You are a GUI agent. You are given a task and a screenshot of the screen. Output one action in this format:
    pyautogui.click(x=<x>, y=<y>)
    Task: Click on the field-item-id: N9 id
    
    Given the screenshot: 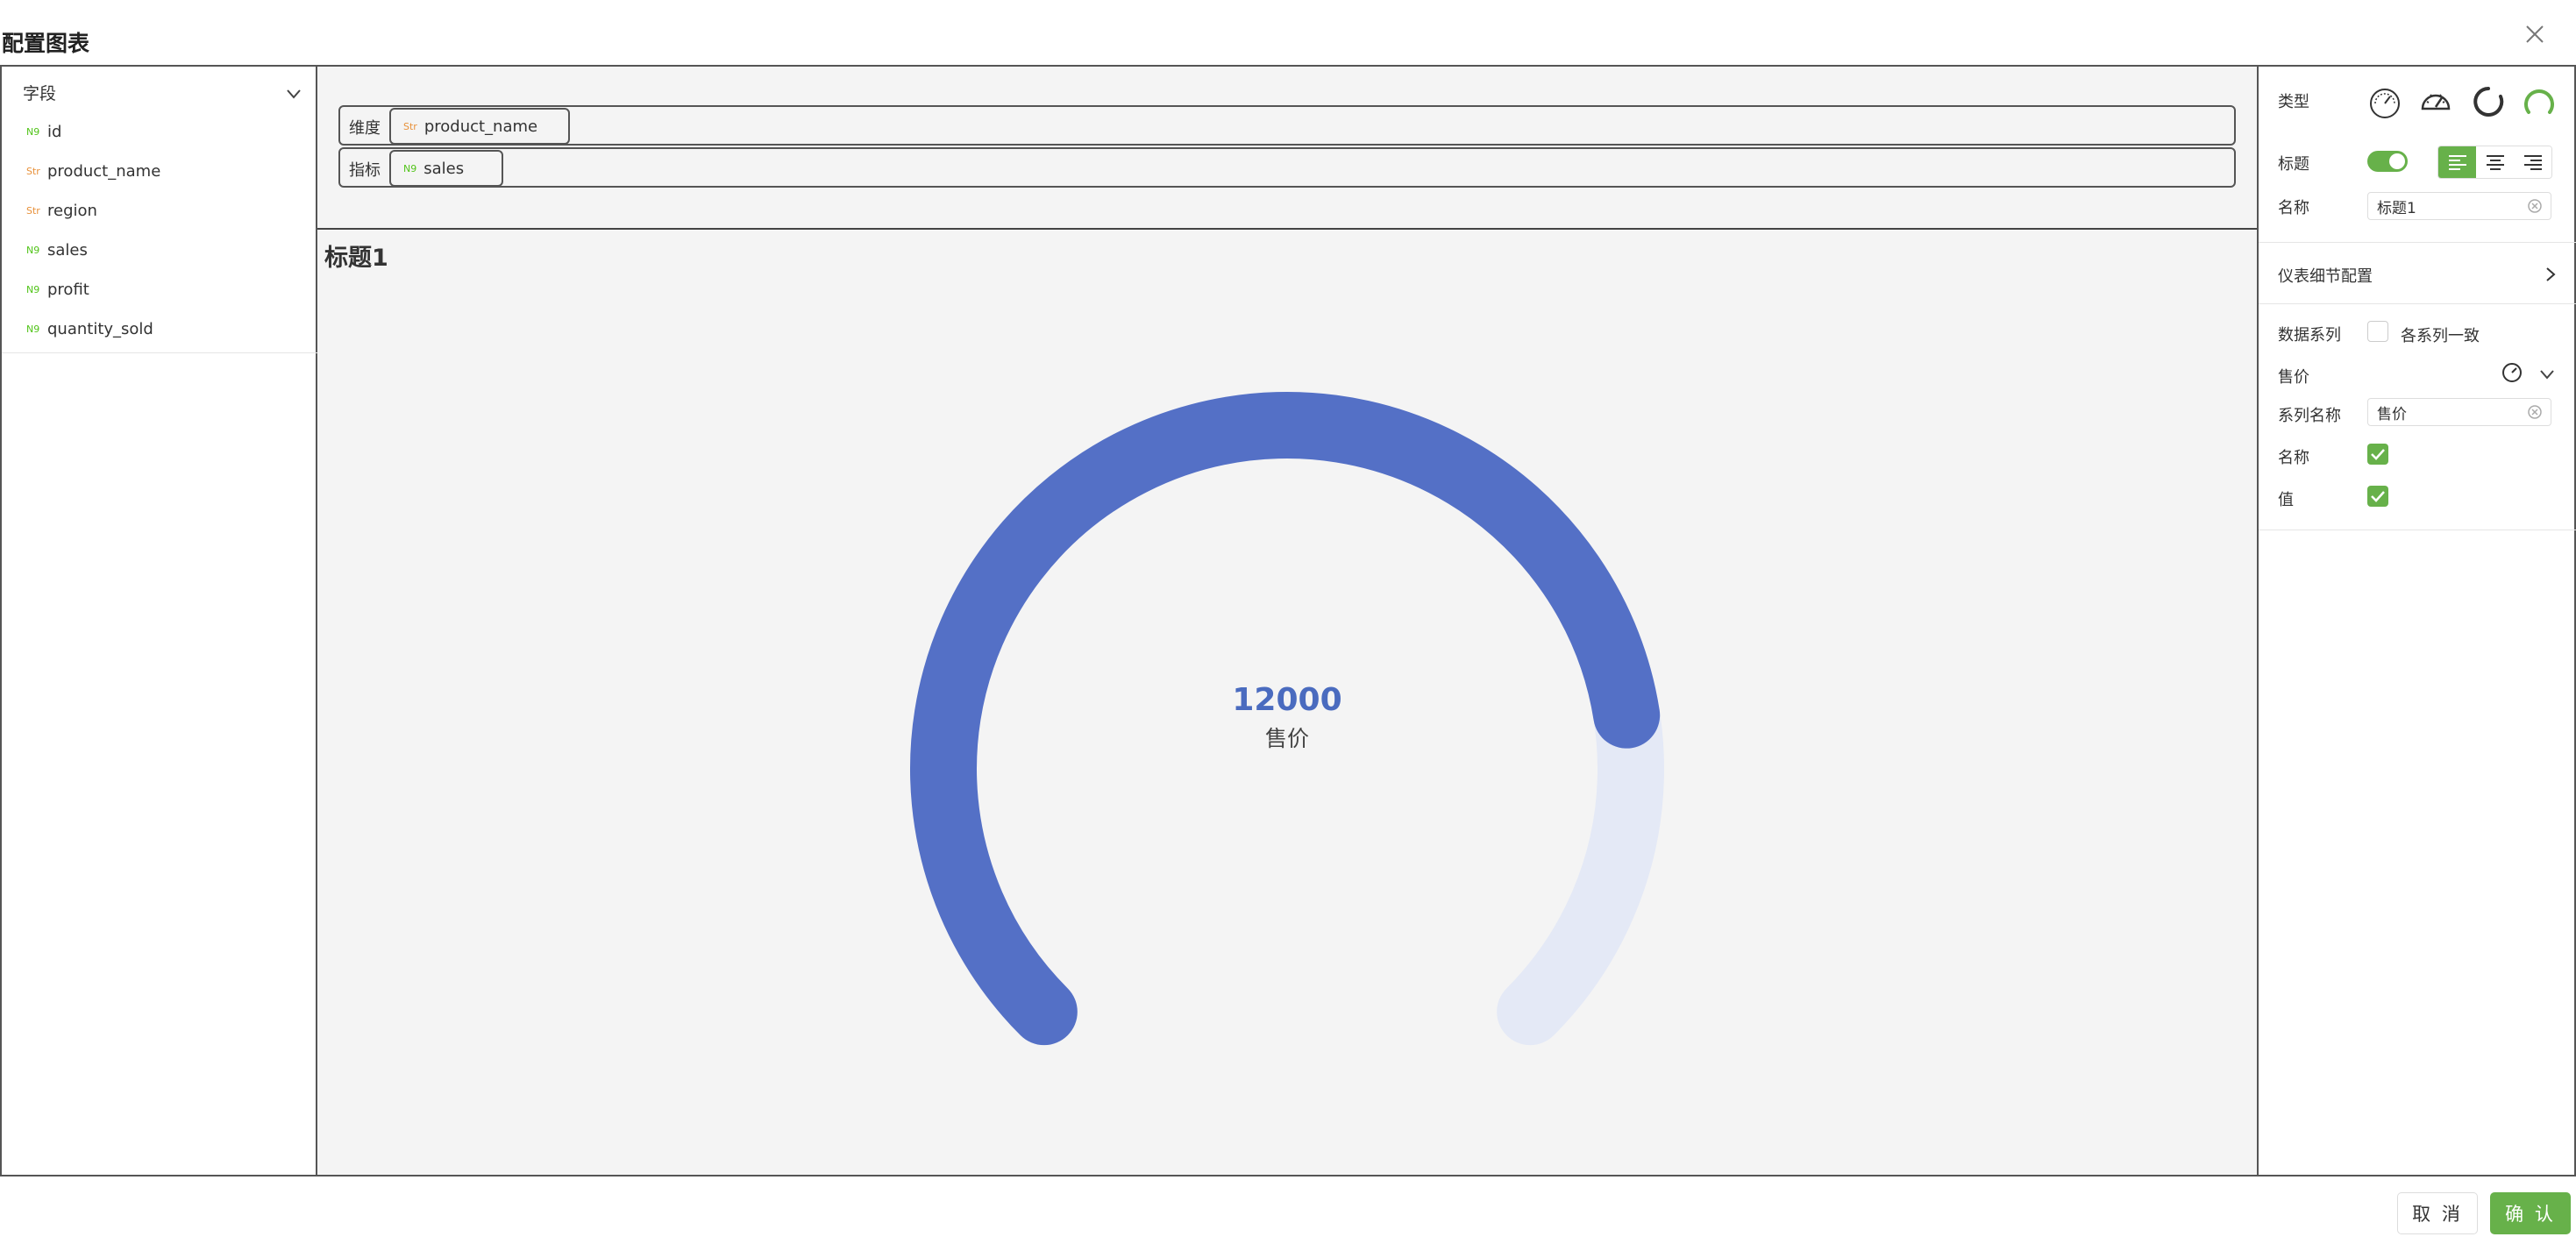 What is the action you would take?
    pyautogui.click(x=93, y=132)
    